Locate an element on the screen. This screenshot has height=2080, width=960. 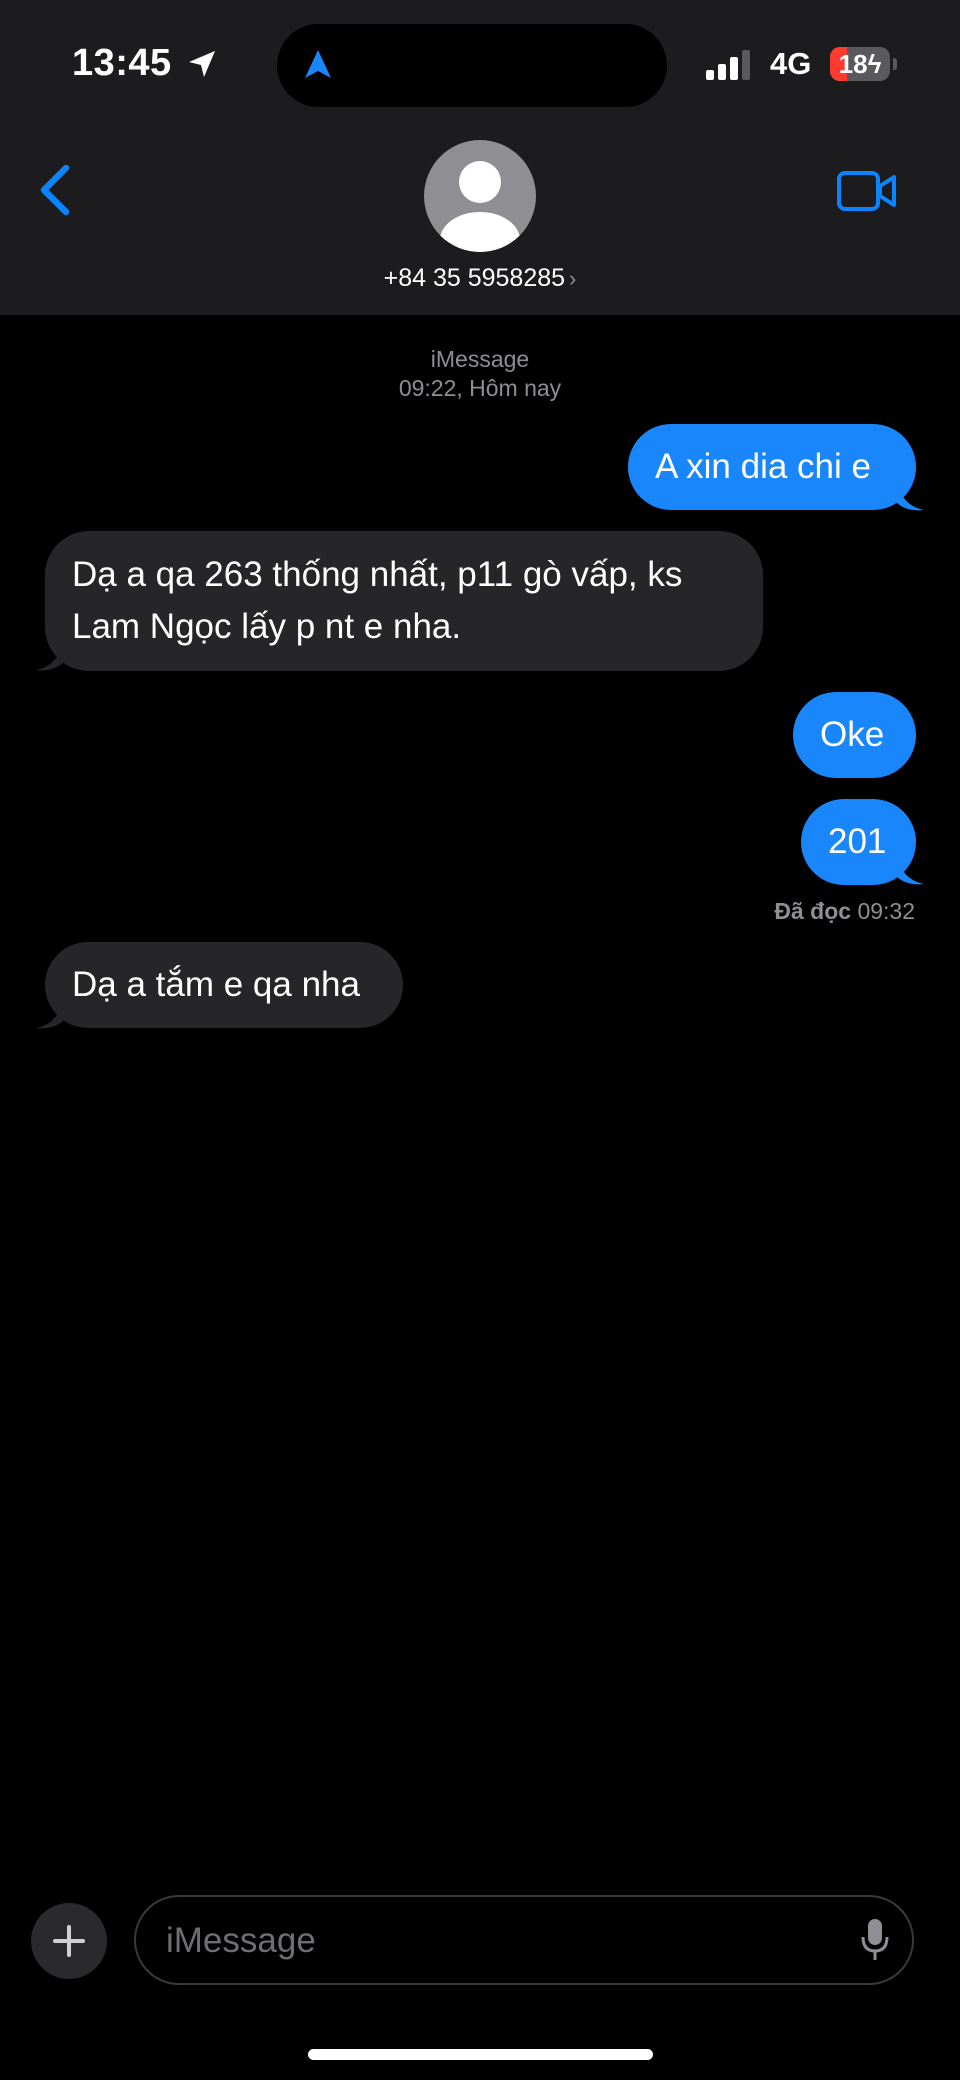
read-receipt-label: Đã đọc is located at coordinates (813, 911).